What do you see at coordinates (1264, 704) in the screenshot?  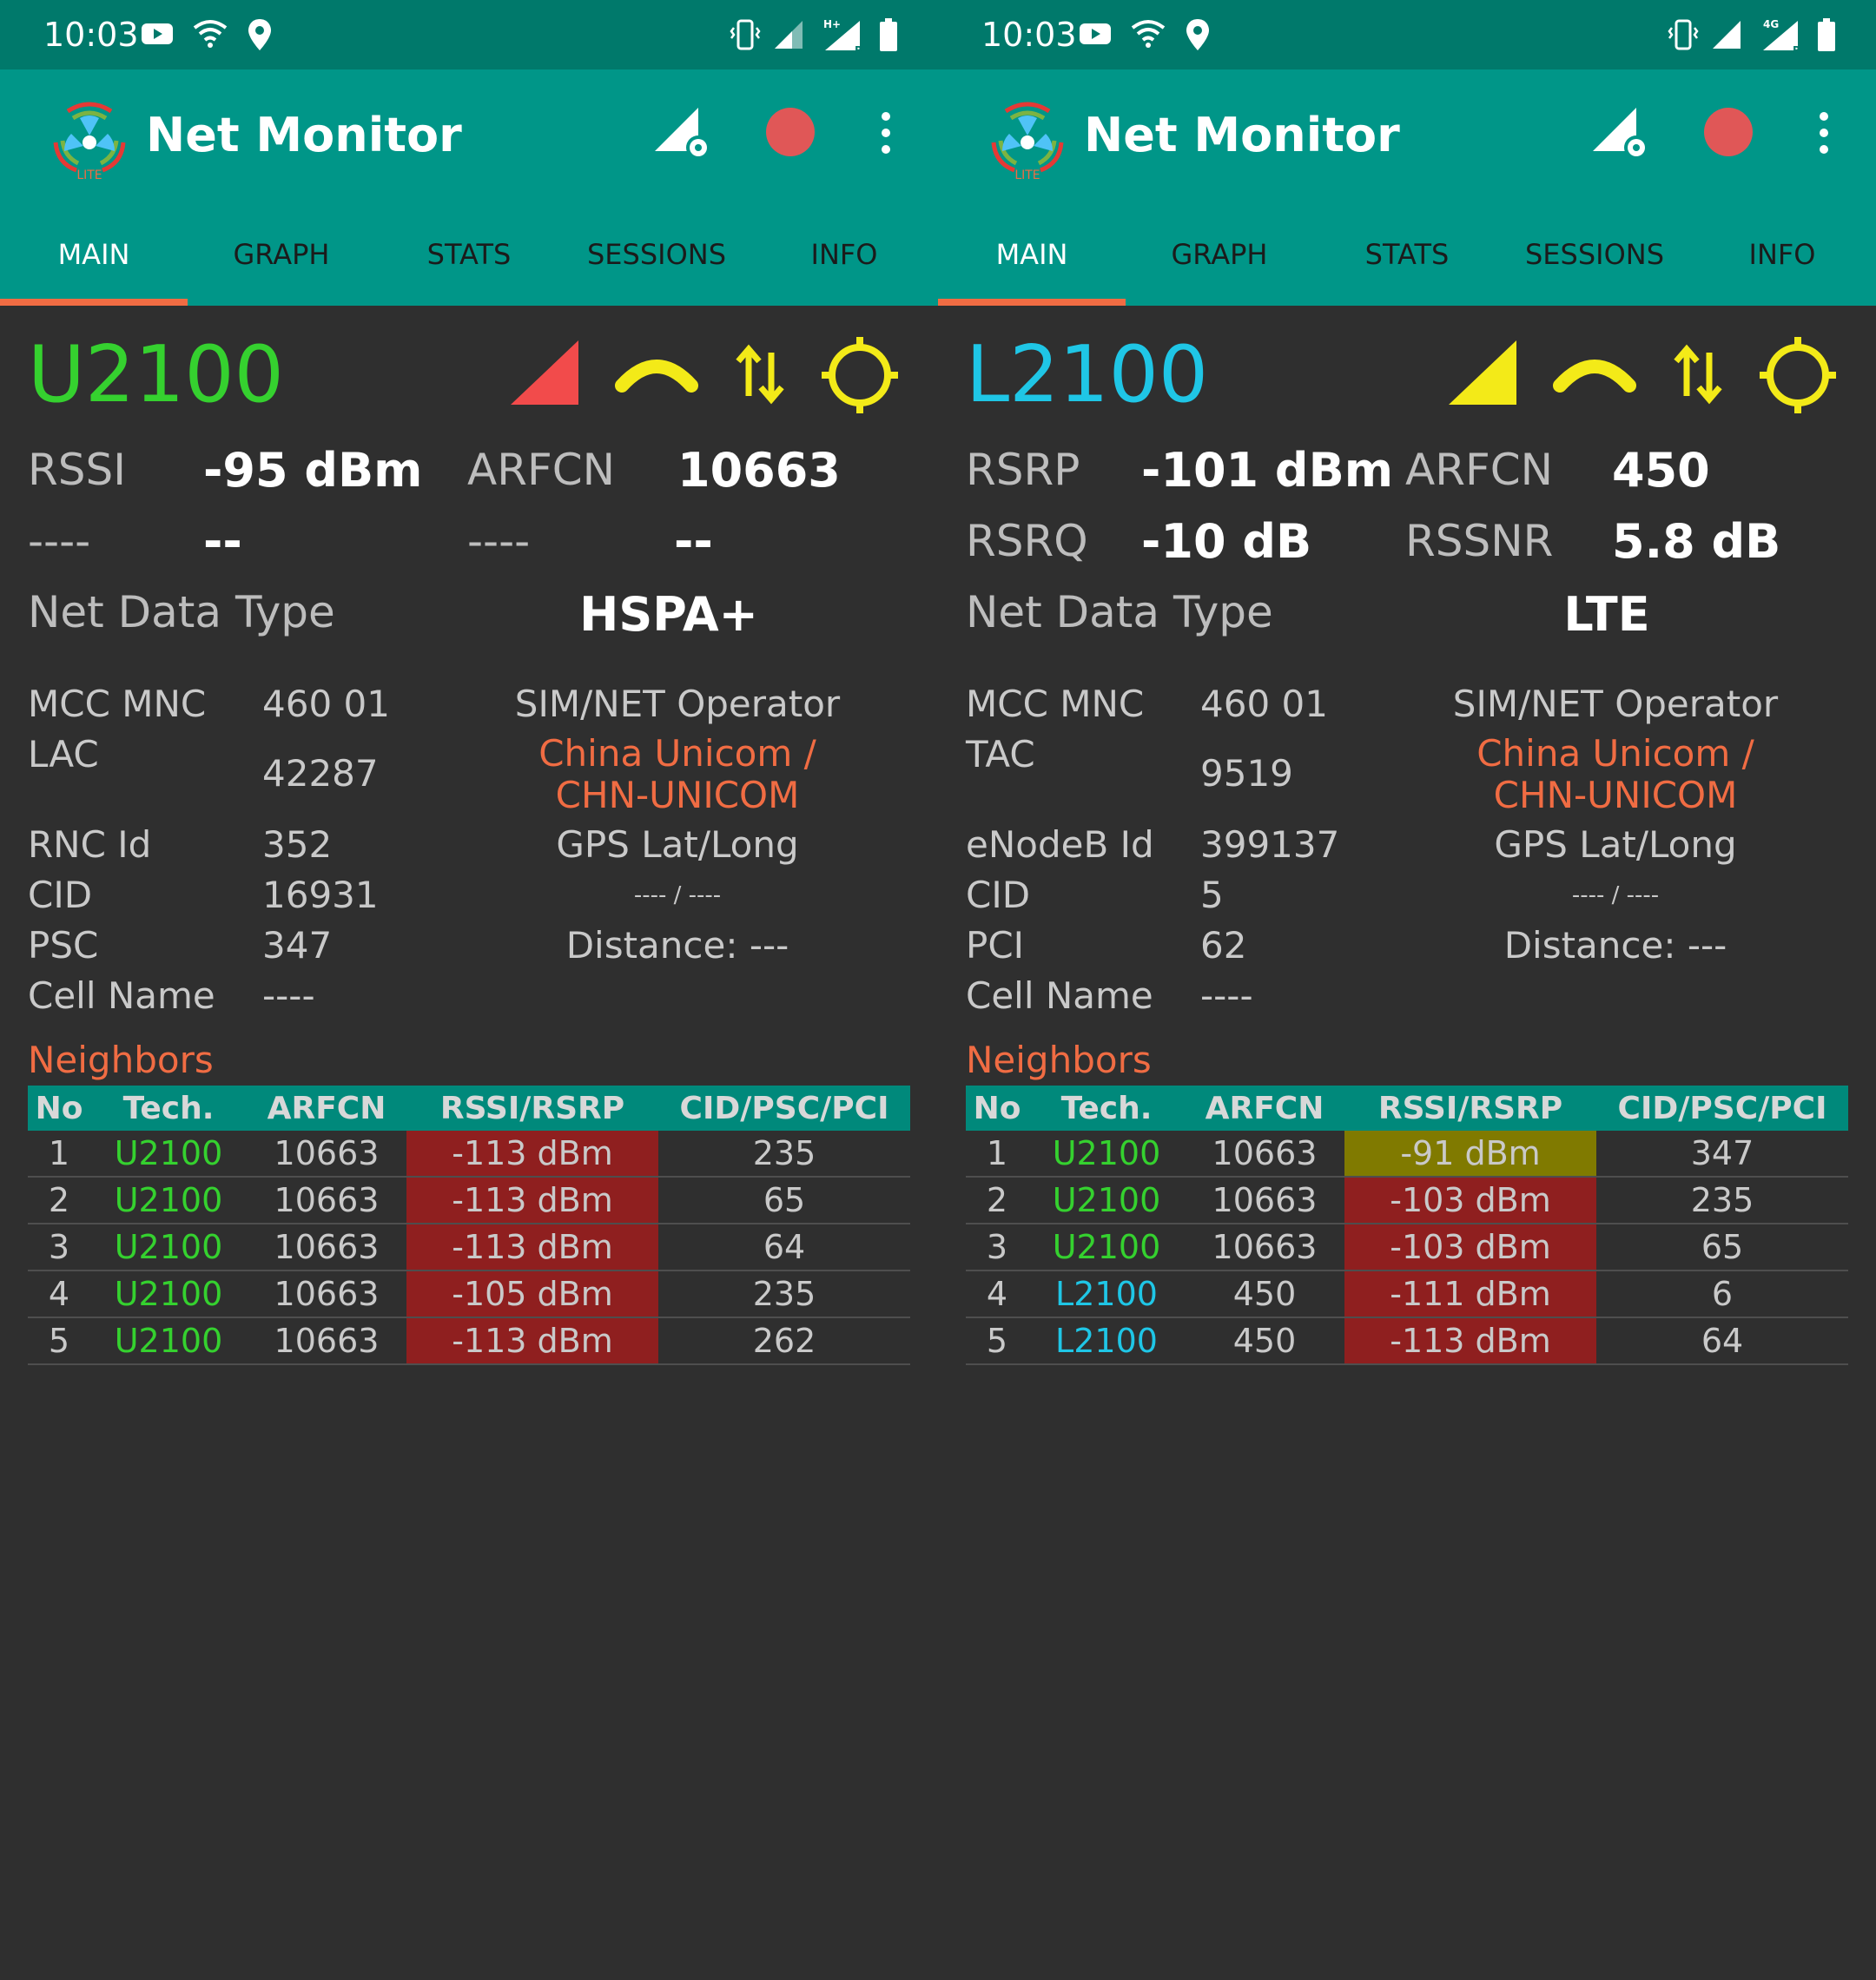 I see `mcc-mnc-value: 460 01` at bounding box center [1264, 704].